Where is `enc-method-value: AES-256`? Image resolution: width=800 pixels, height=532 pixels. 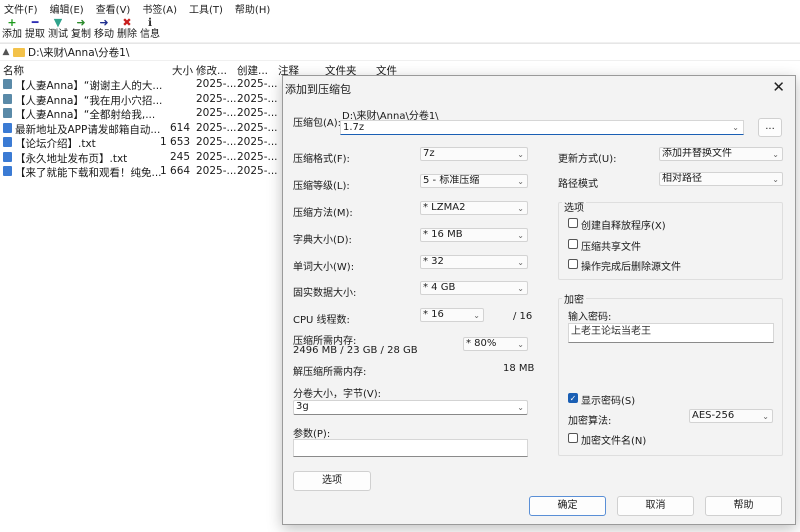 enc-method-value: AES-256 is located at coordinates (713, 415).